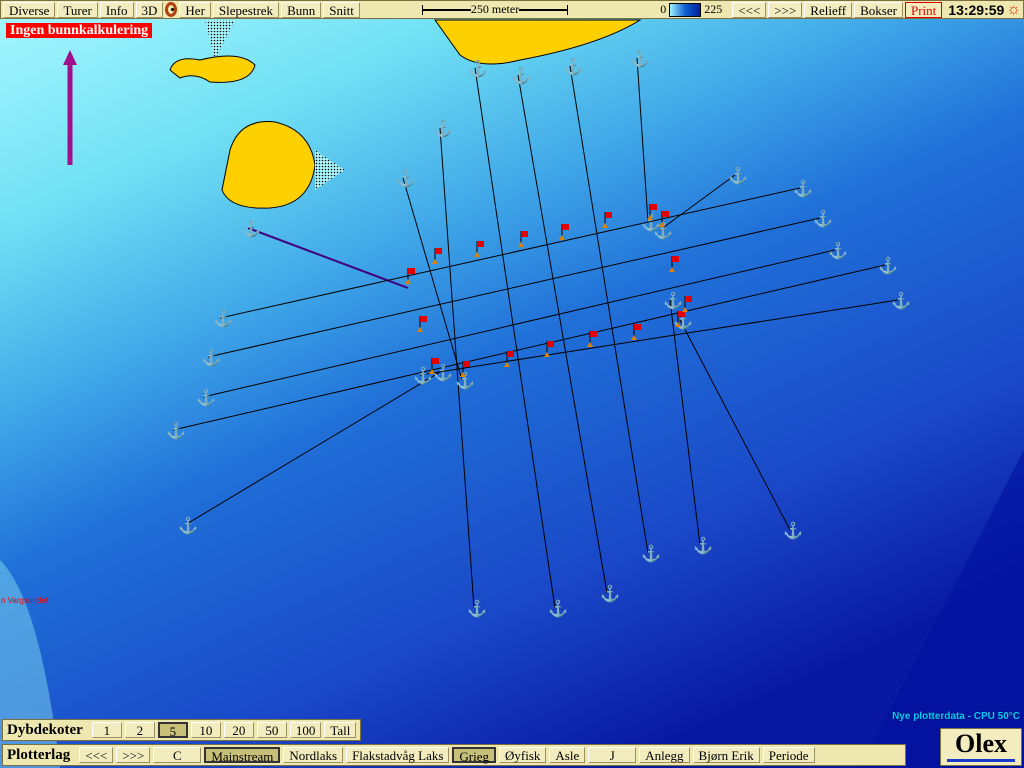  I want to click on diverse-button: Diverse, so click(29, 9).